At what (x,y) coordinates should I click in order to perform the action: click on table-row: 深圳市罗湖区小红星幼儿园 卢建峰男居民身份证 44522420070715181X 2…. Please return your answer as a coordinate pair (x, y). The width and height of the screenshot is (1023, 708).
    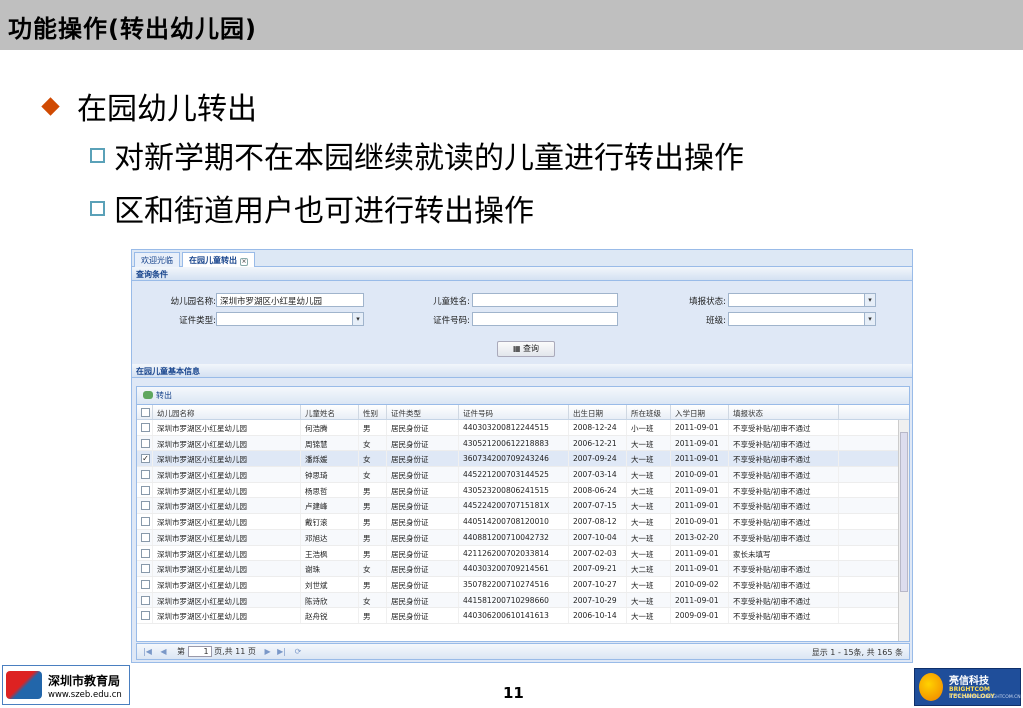
    Looking at the image, I should click on (523, 506).